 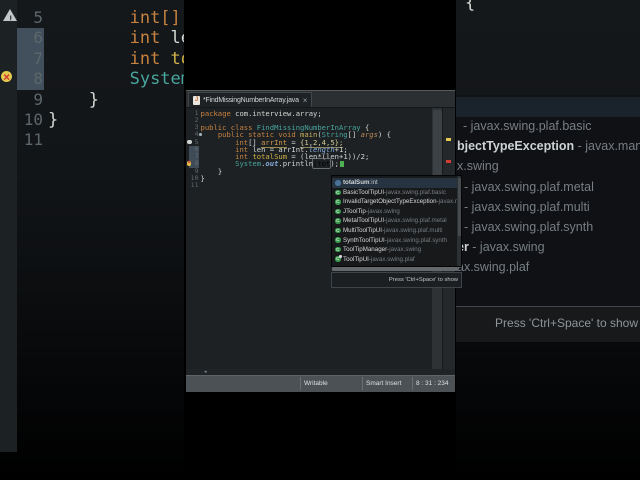 What do you see at coordinates (396, 193) in the screenshot?
I see `completion-item-basictooltipui: C BasicToolTipUI - javax.swing.plaf.basic` at bounding box center [396, 193].